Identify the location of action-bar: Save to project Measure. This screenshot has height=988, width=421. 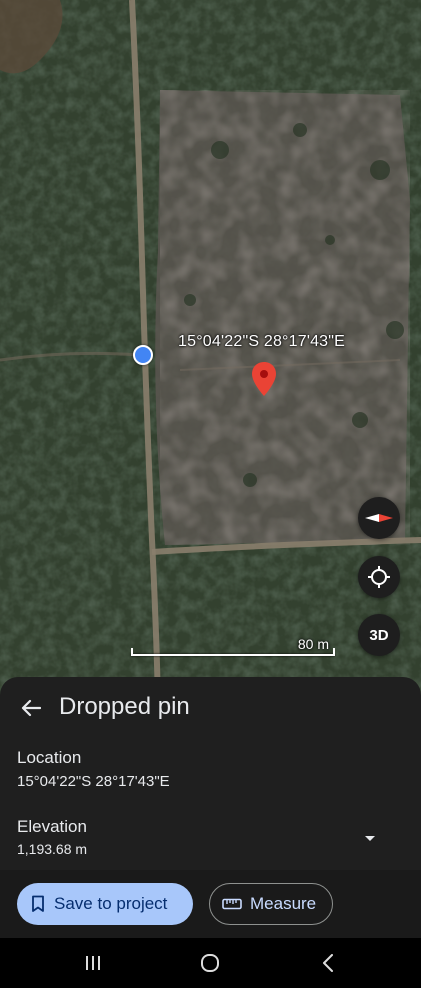
(210, 904).